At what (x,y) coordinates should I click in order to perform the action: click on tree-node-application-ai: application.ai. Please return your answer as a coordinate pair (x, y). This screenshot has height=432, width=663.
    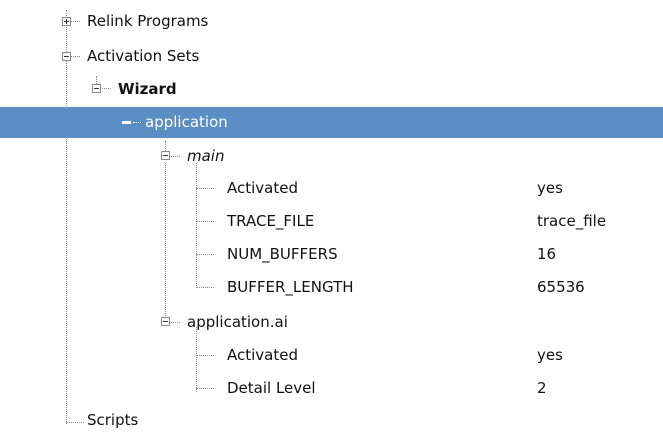
    Looking at the image, I should click on (331, 322).